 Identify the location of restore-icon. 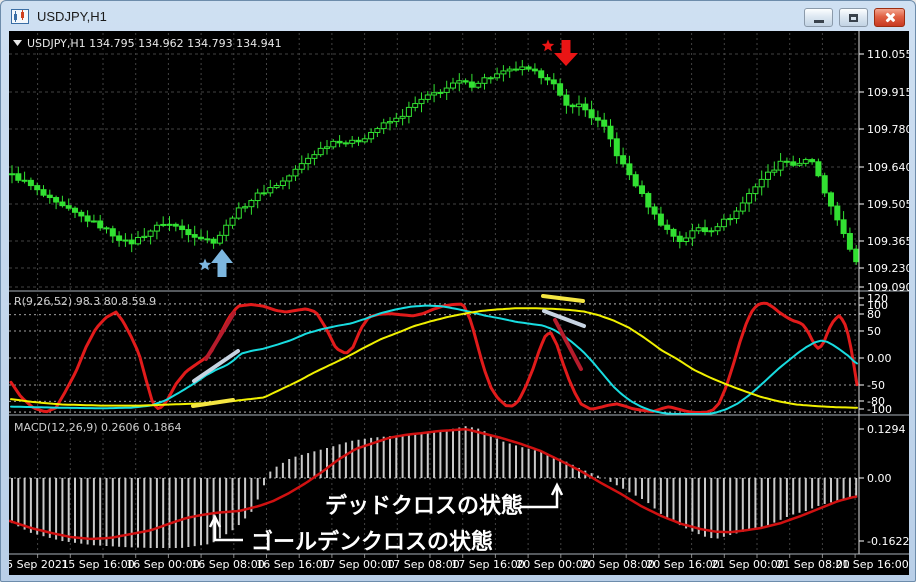
(853, 17).